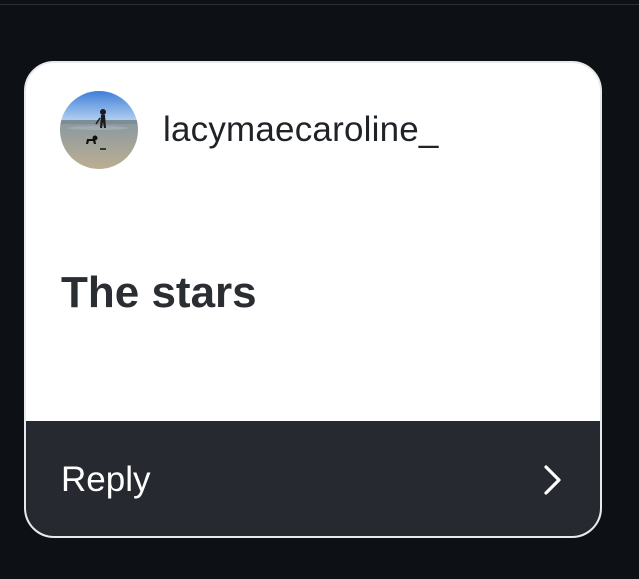 This screenshot has height=579, width=639. I want to click on message-text: The stars, so click(159, 292).